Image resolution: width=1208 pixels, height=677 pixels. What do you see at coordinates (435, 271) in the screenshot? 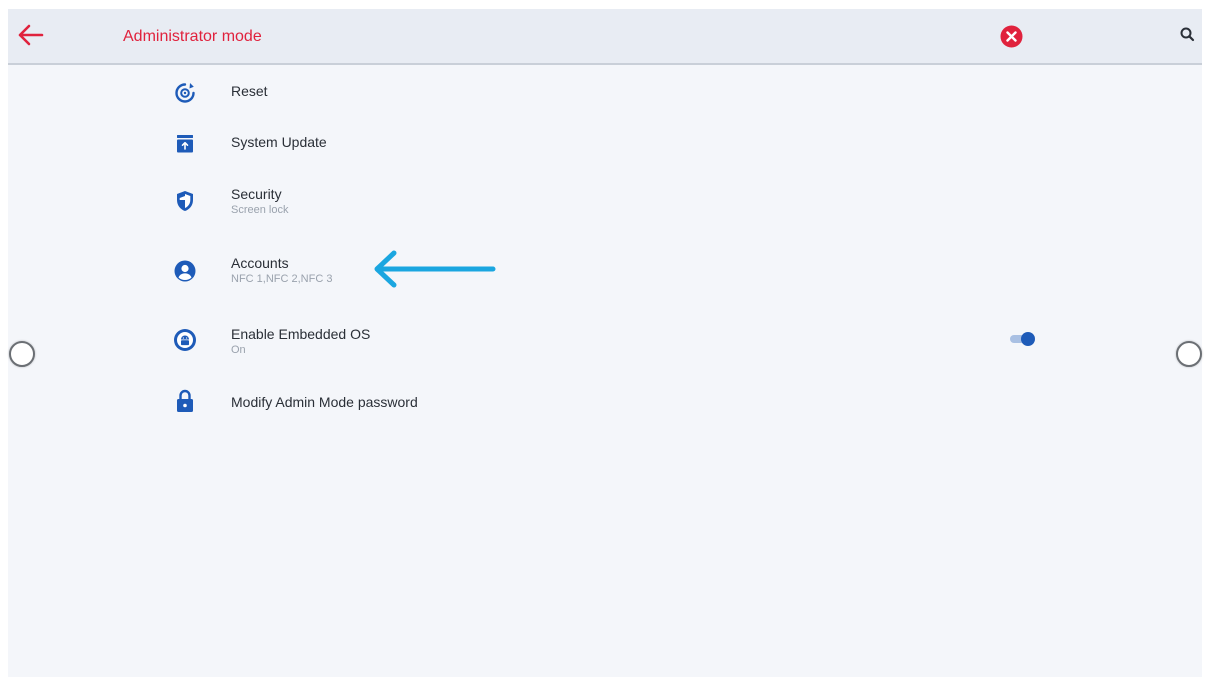
I see `annotation-arrow` at bounding box center [435, 271].